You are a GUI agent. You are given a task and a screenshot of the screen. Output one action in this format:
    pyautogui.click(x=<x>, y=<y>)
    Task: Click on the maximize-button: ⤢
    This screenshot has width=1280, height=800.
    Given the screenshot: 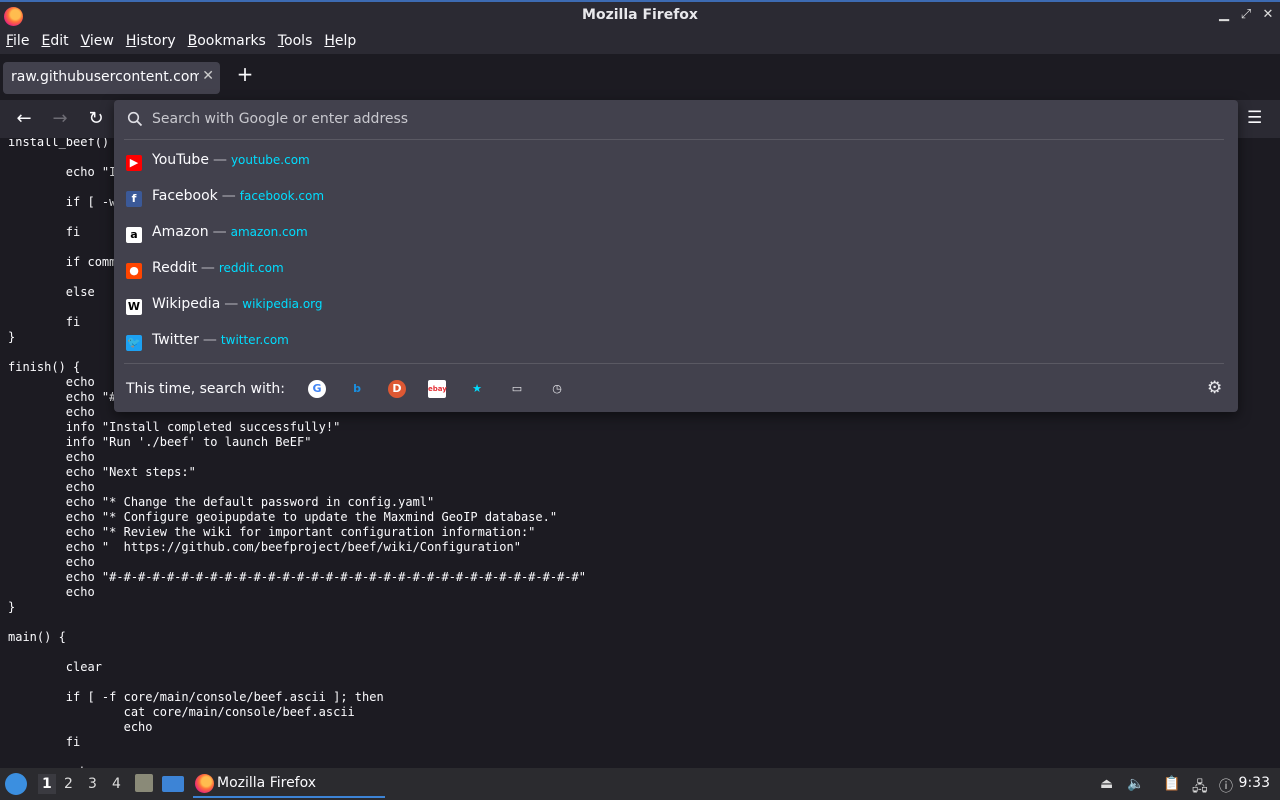 What is the action you would take?
    pyautogui.click(x=1246, y=14)
    